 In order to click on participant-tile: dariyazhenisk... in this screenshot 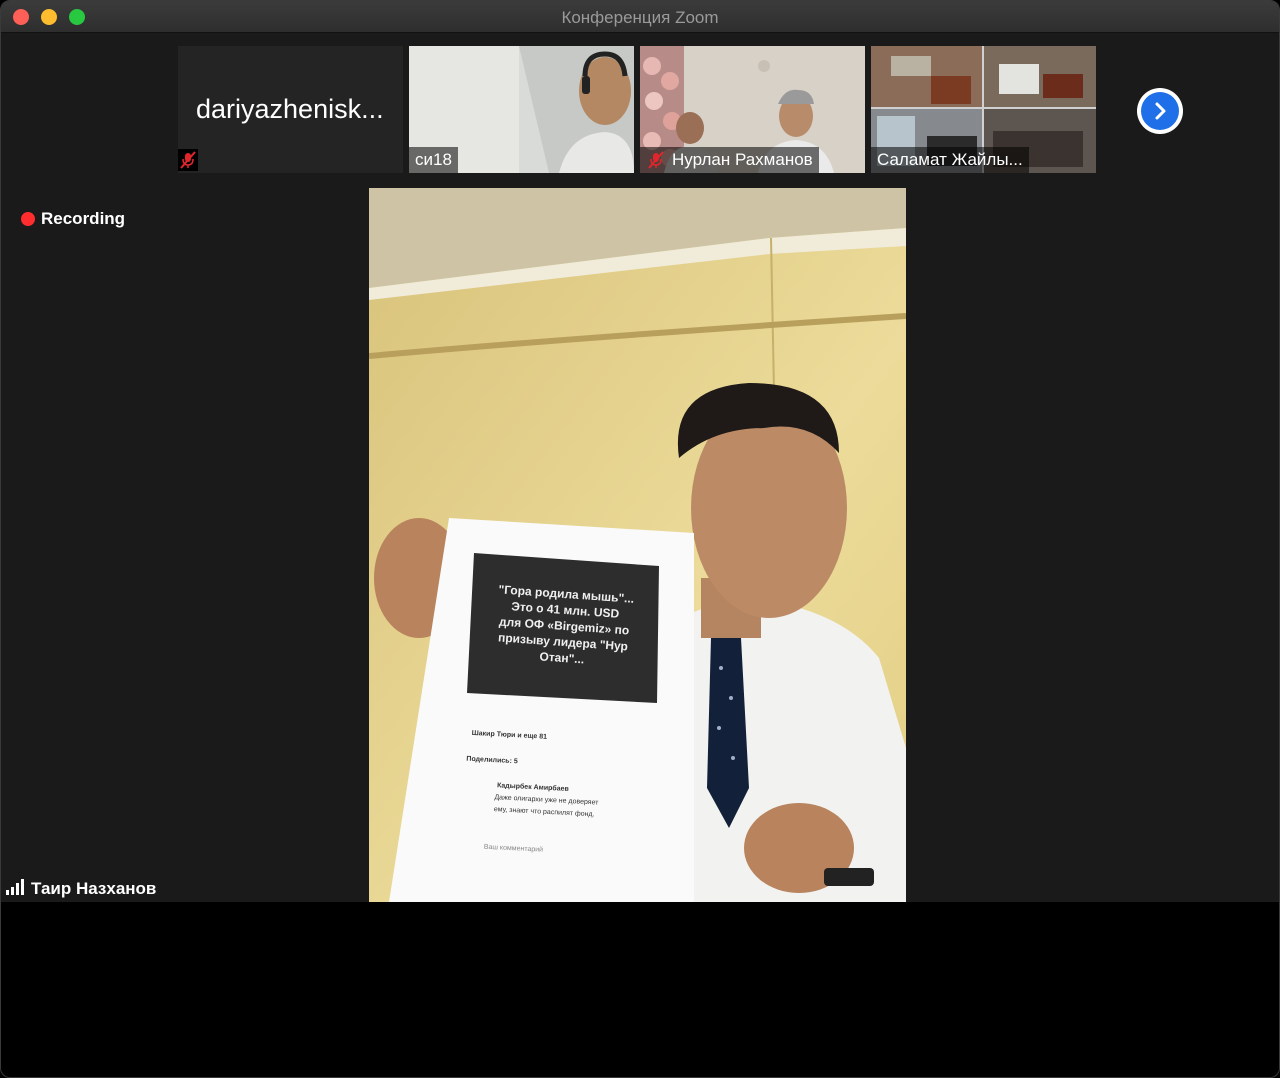, I will do `click(290, 109)`.